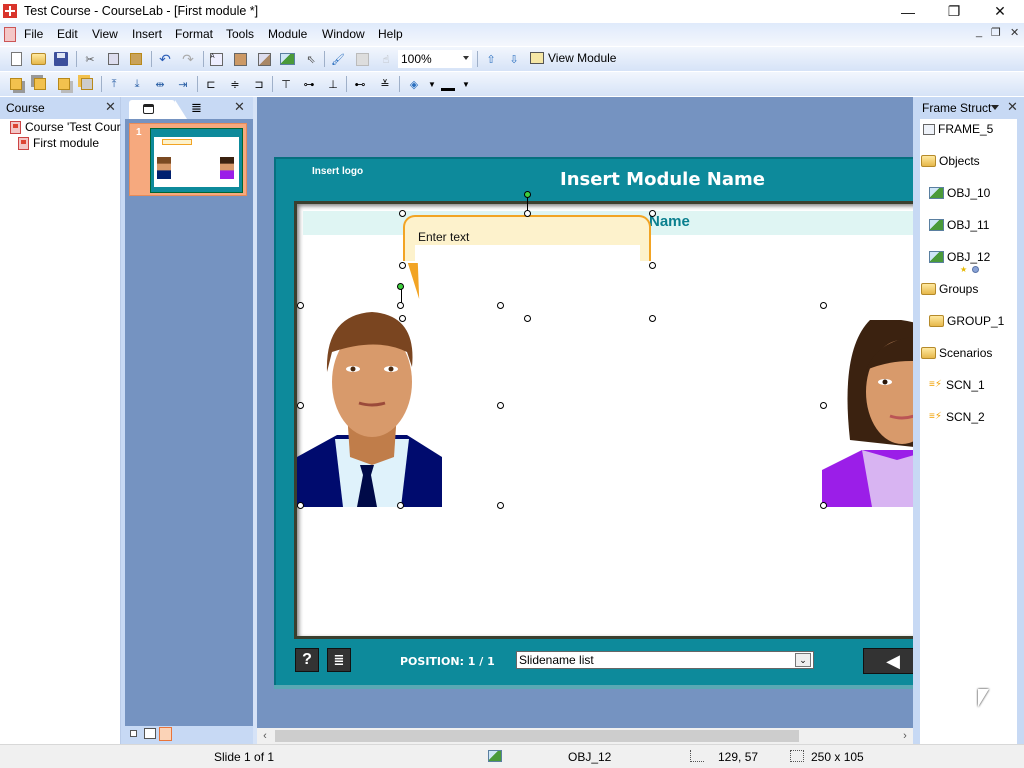  I want to click on document-icon, so click(10, 34).